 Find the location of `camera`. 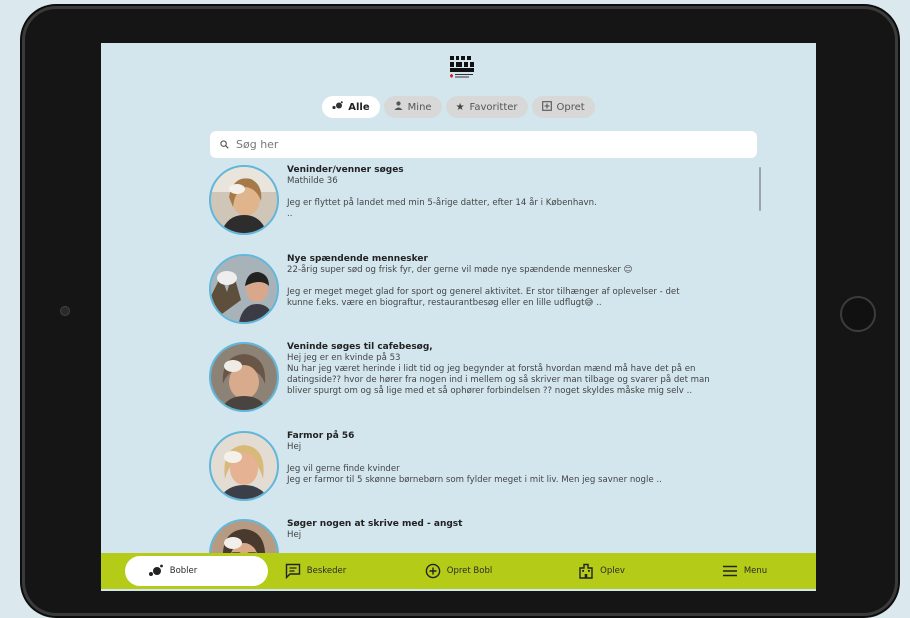

camera is located at coordinates (65, 311).